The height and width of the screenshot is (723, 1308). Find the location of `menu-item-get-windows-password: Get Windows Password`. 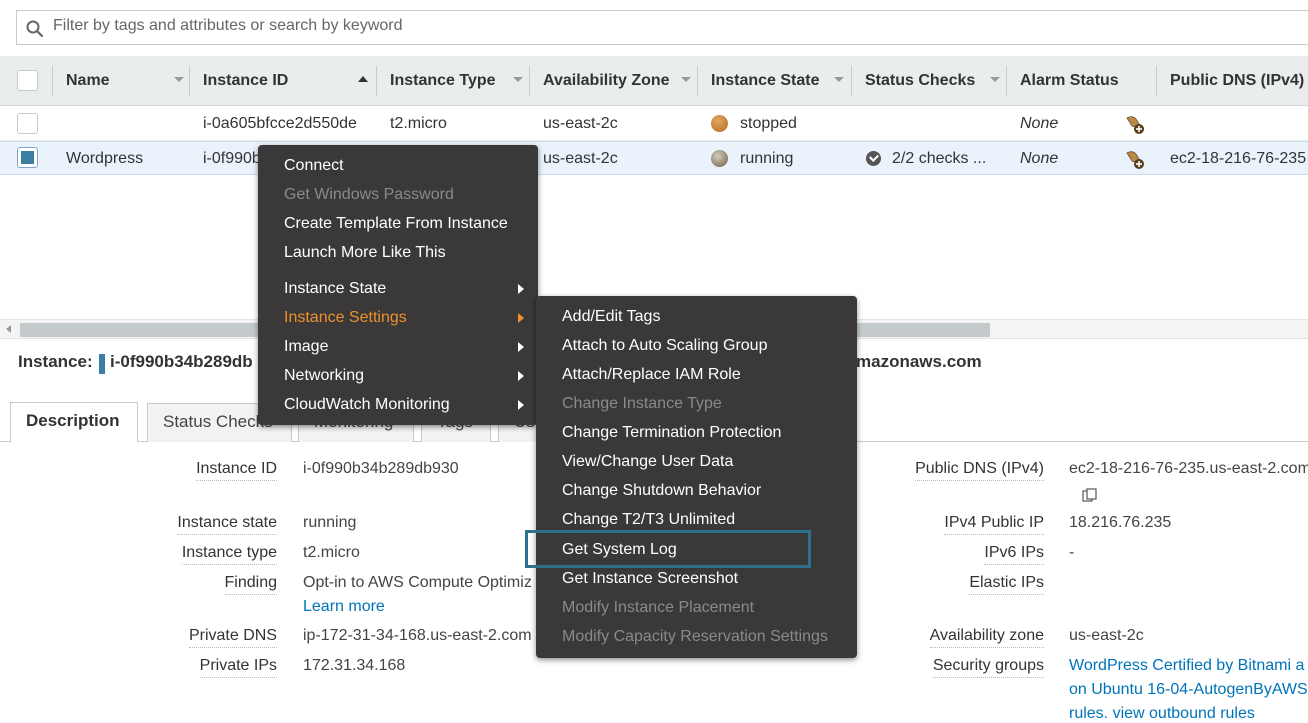

menu-item-get-windows-password: Get Windows Password is located at coordinates (369, 194).